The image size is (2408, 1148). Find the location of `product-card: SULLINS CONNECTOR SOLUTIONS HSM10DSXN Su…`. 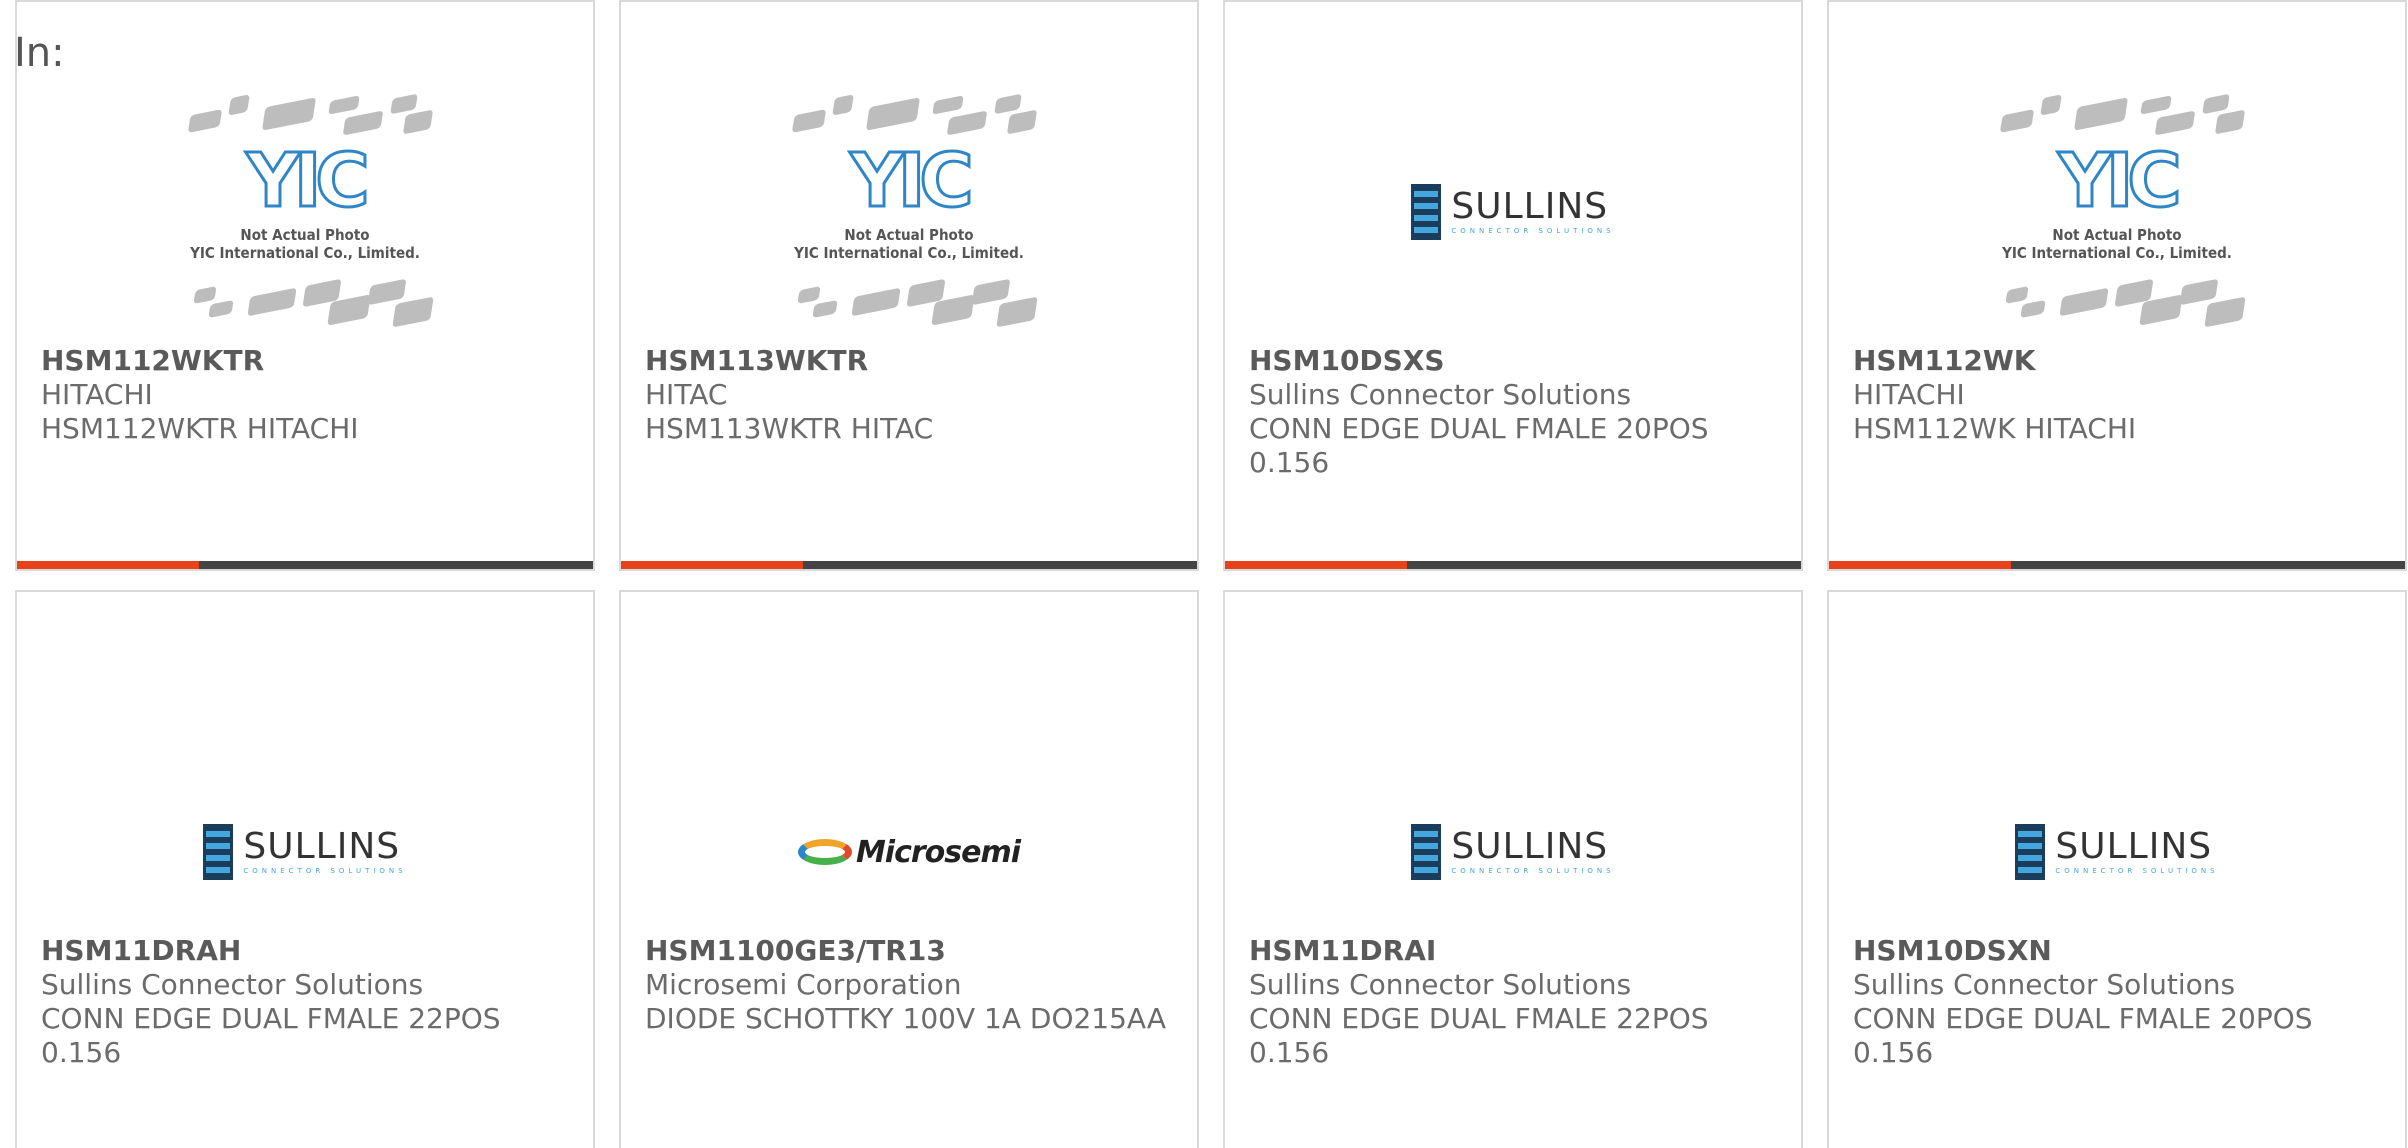

product-card: SULLINS CONNECTOR SOLUTIONS HSM10DSXN Su… is located at coordinates (2117, 869).